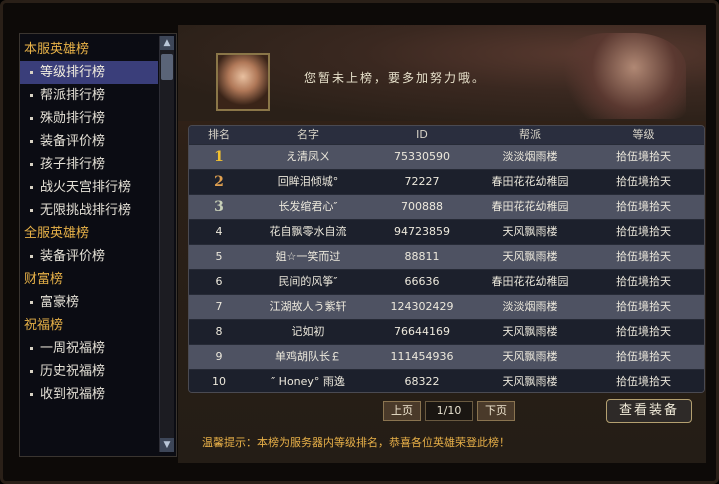  Describe the element at coordinates (89, 325) in the screenshot. I see `sidebar-category: 祝福榜` at that location.